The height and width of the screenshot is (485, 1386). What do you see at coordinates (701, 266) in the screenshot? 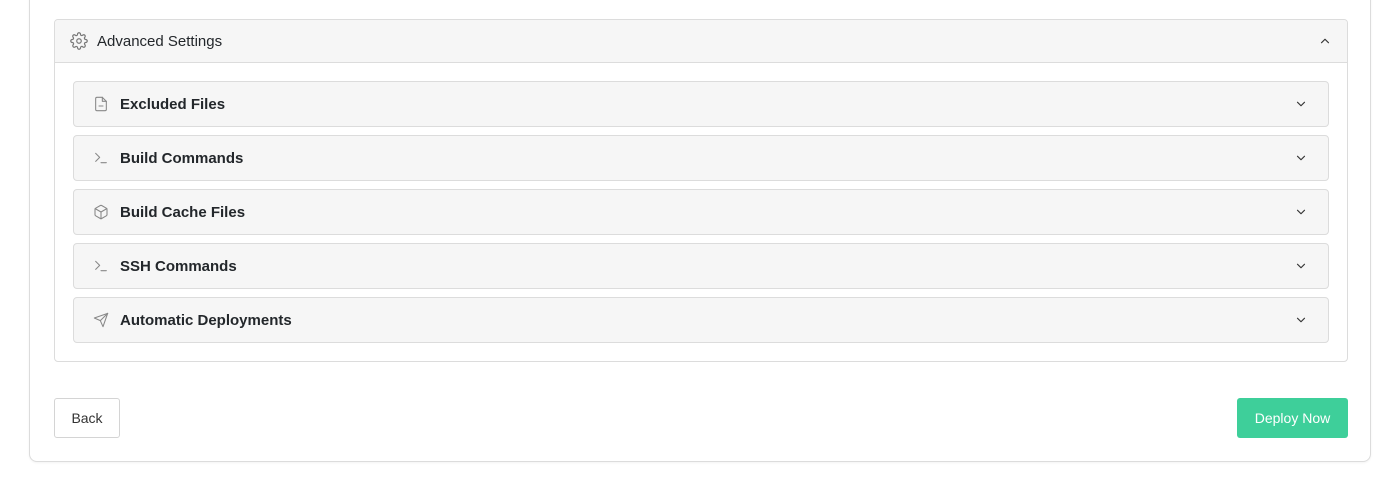
I see `section-ssh-commands: SSH Commands` at bounding box center [701, 266].